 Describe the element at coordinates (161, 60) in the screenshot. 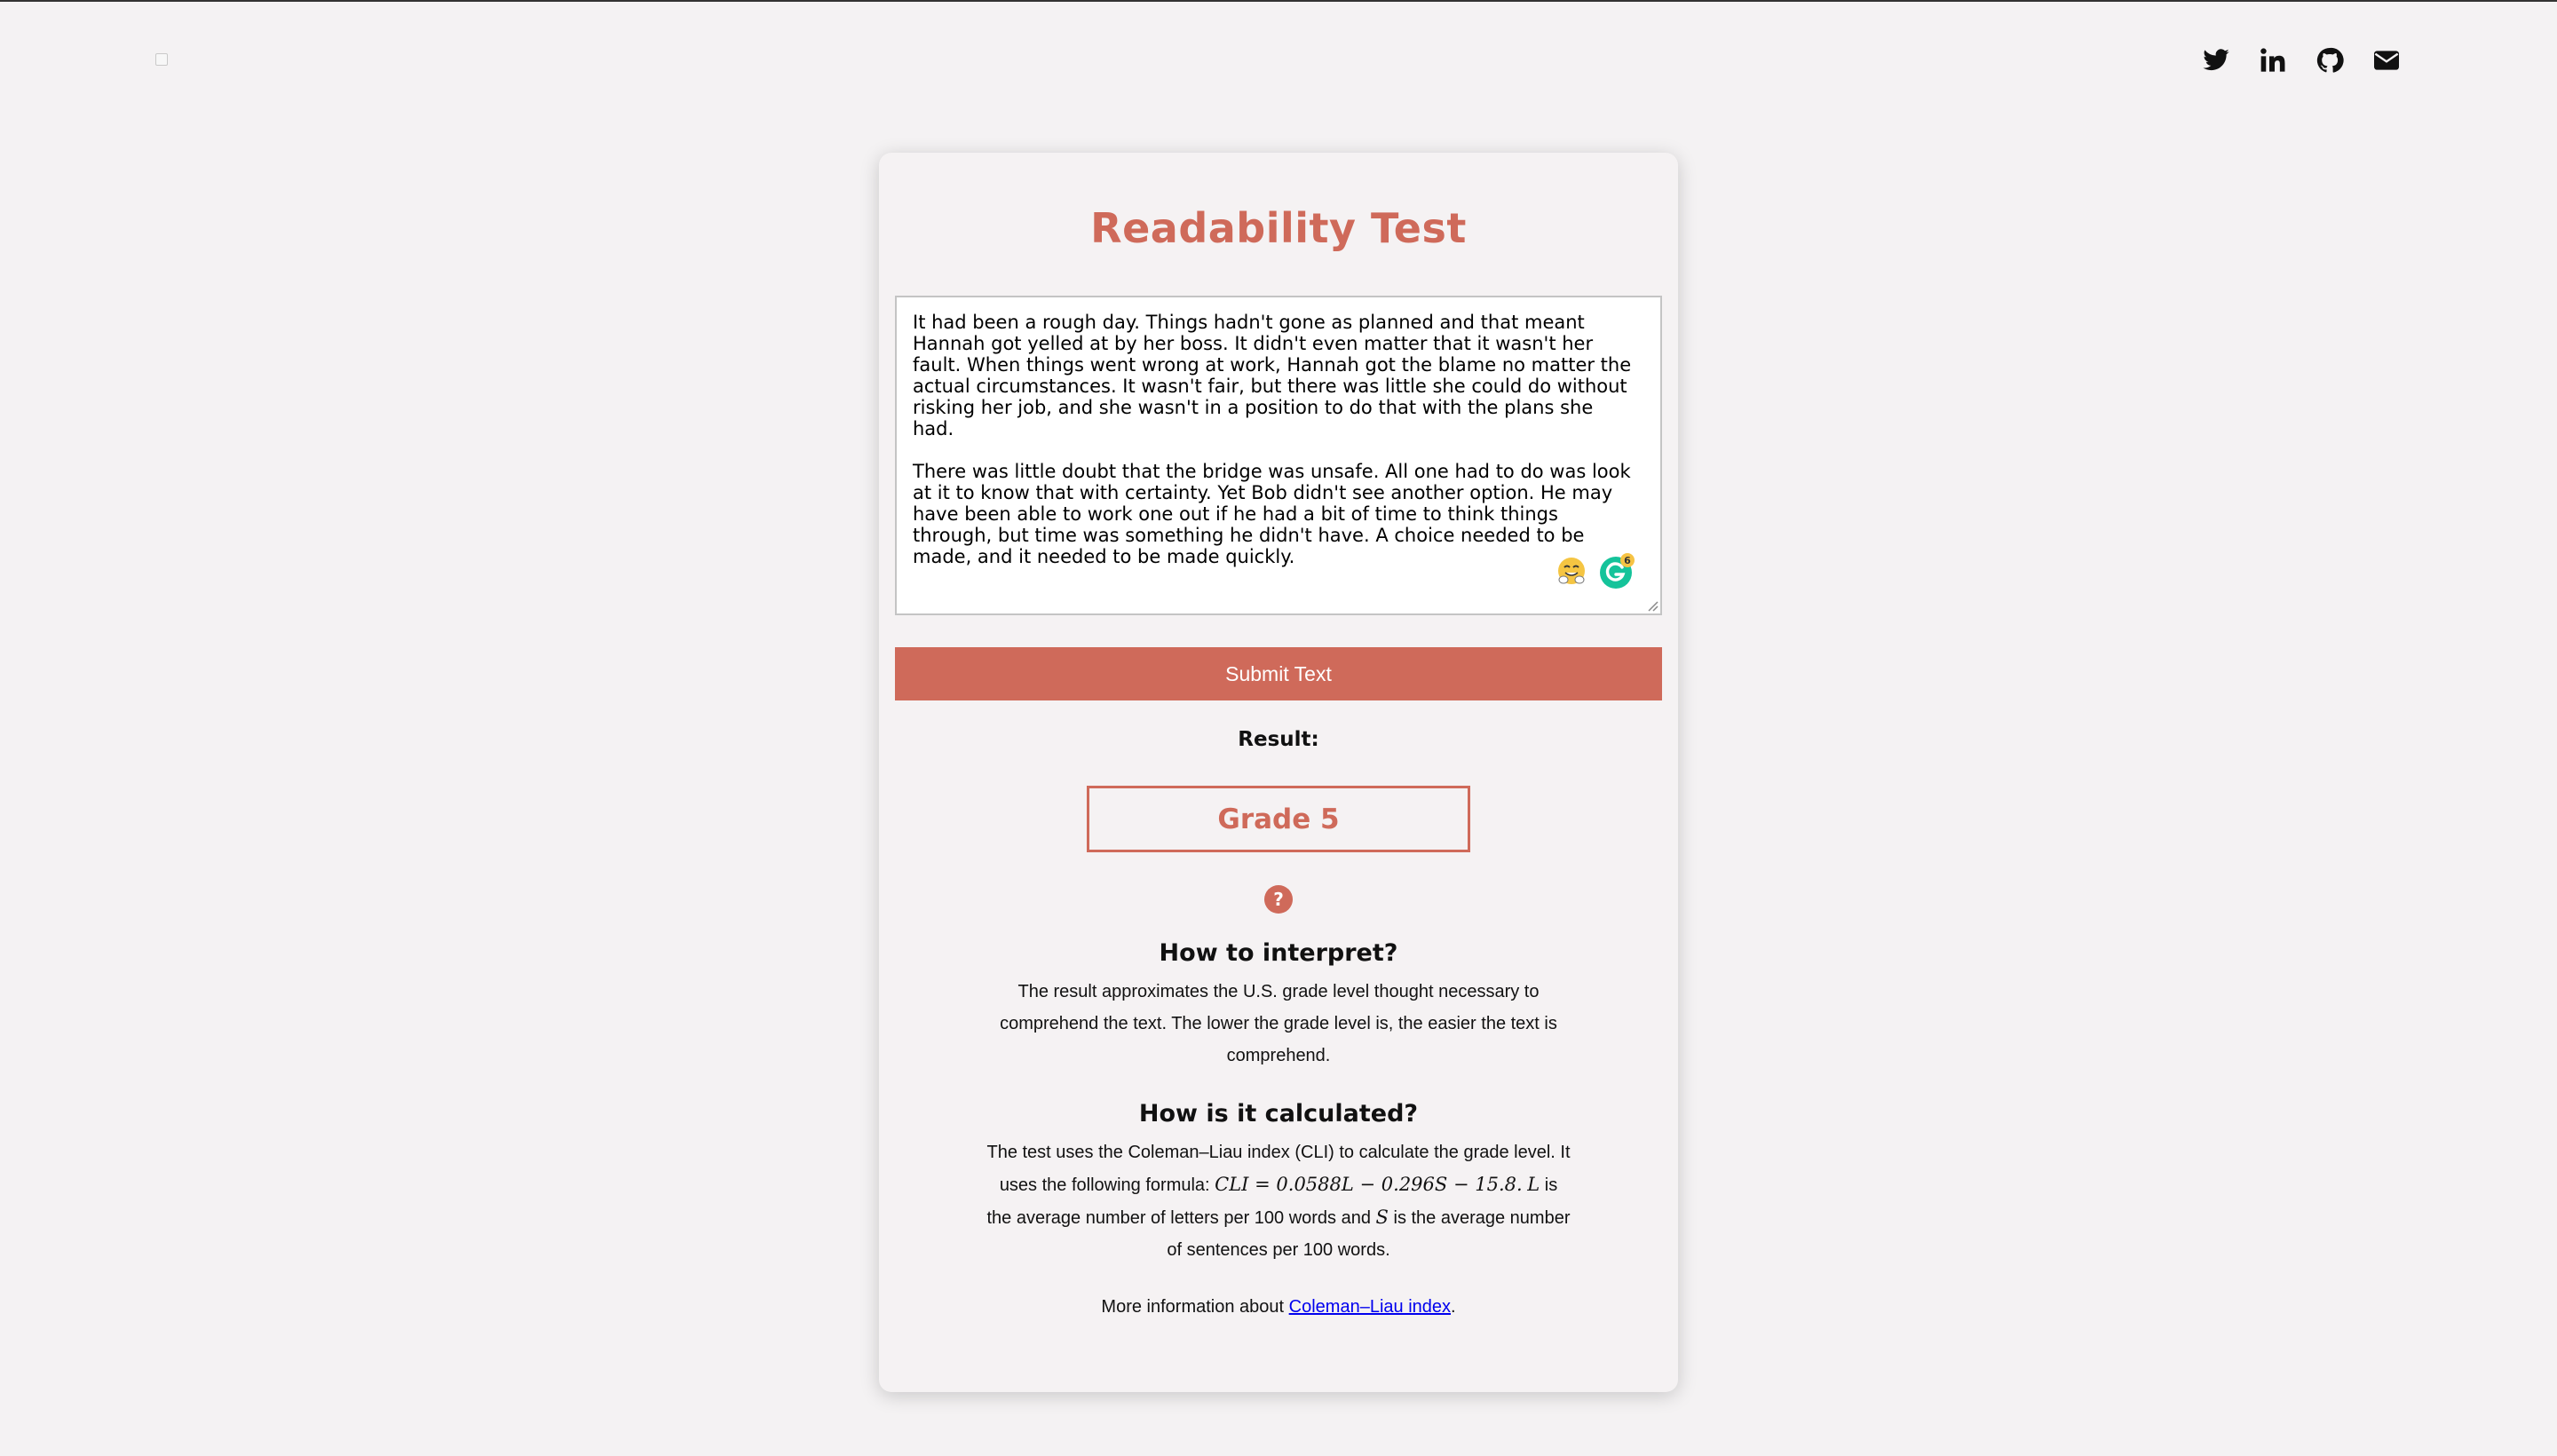

I see `top-checkbox` at that location.